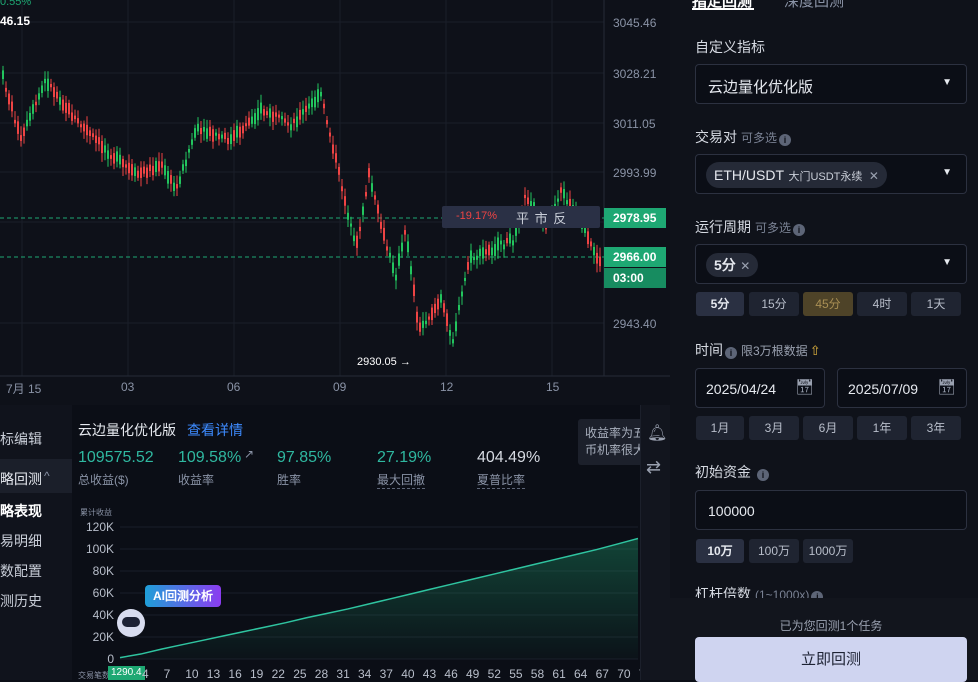 The height and width of the screenshot is (682, 978). Describe the element at coordinates (882, 304) in the screenshot. I see `period-chip-4h: 4时` at that location.